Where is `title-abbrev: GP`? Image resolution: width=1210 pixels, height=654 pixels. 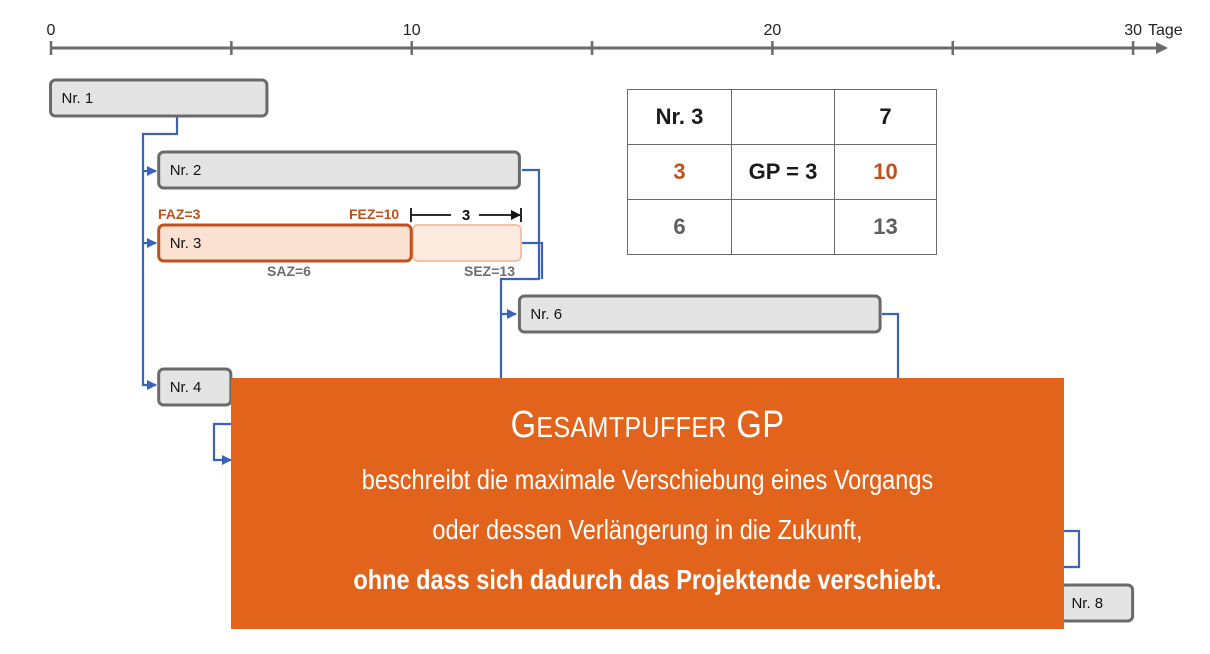
title-abbrev: GP is located at coordinates (755, 425).